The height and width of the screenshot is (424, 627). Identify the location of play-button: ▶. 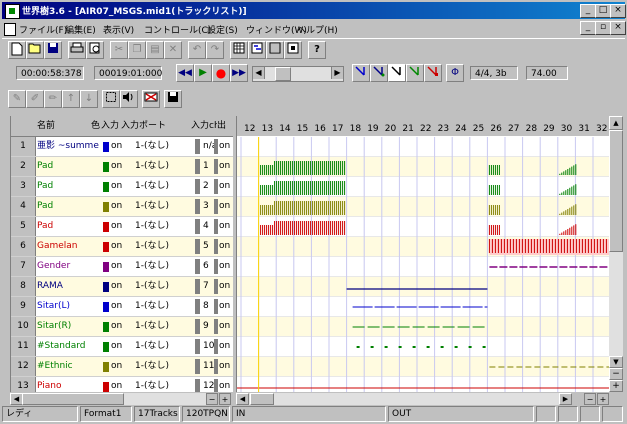
(203, 73).